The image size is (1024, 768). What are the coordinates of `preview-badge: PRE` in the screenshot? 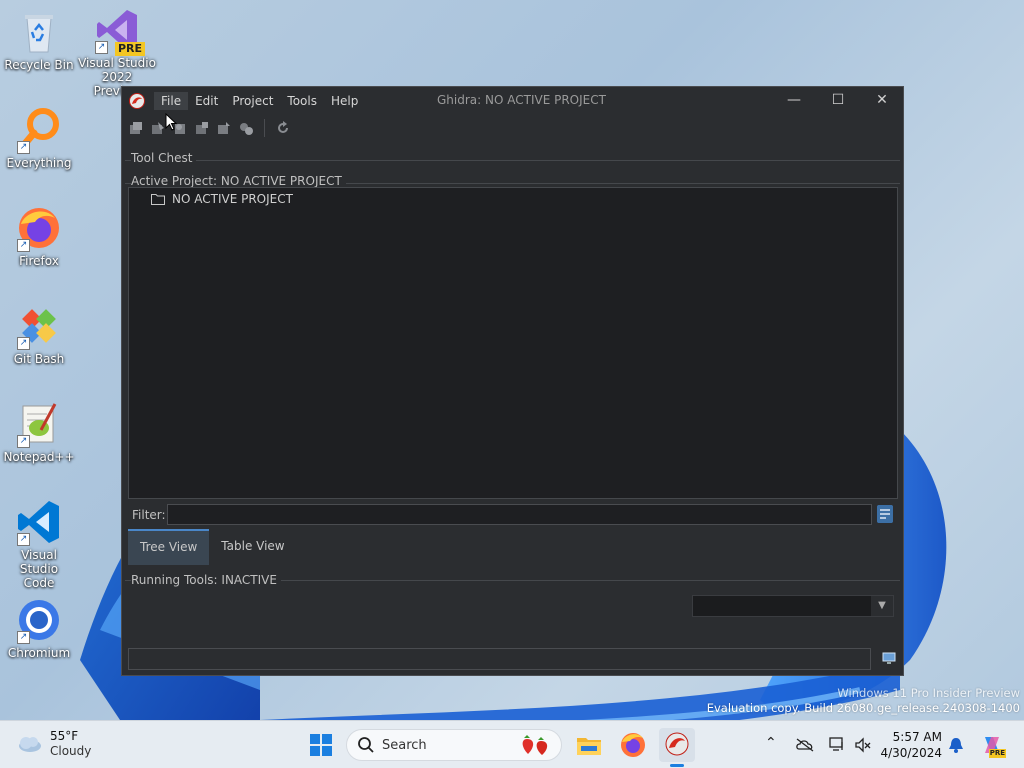 It's located at (129, 49).